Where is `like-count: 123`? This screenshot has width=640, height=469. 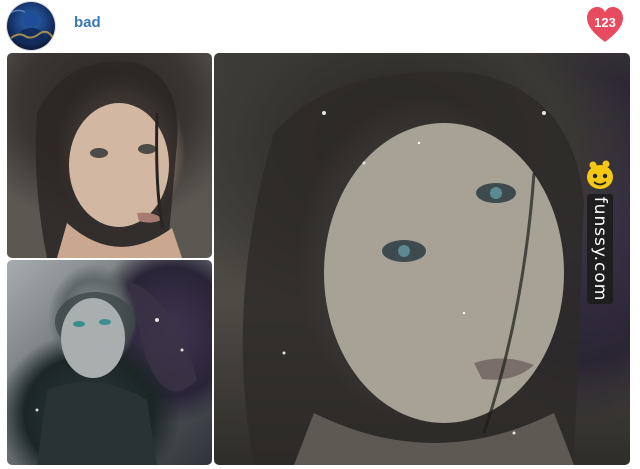
like-count: 123 is located at coordinates (605, 22).